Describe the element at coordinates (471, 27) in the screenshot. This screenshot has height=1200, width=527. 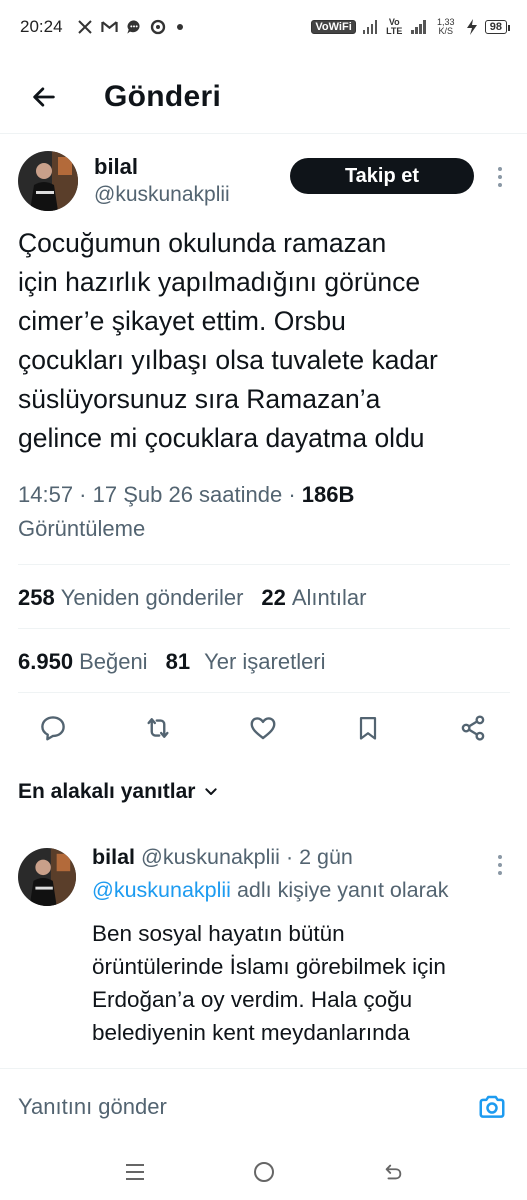
I see `charging-icon` at that location.